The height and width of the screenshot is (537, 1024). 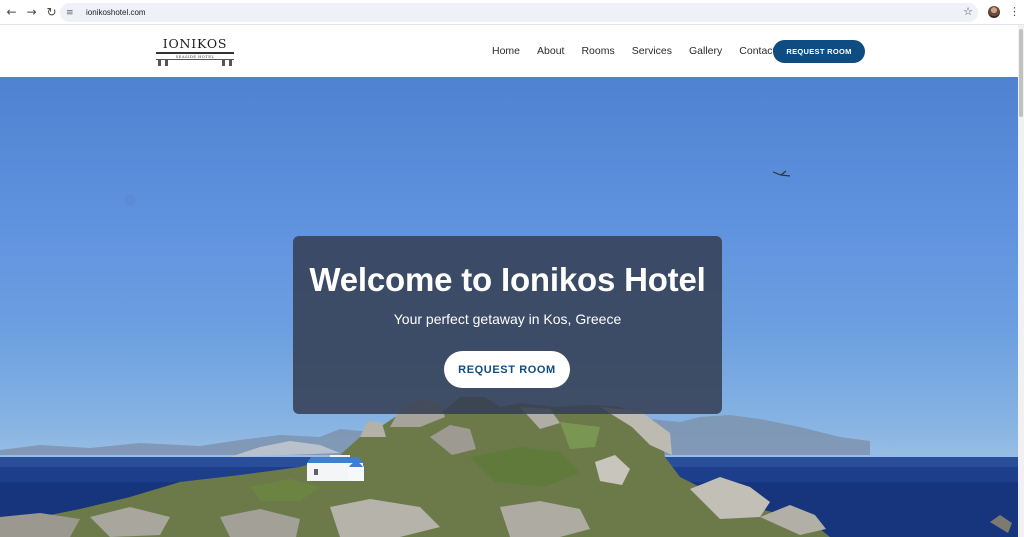 What do you see at coordinates (31, 12) in the screenshot?
I see `arrow-right-icon: →` at bounding box center [31, 12].